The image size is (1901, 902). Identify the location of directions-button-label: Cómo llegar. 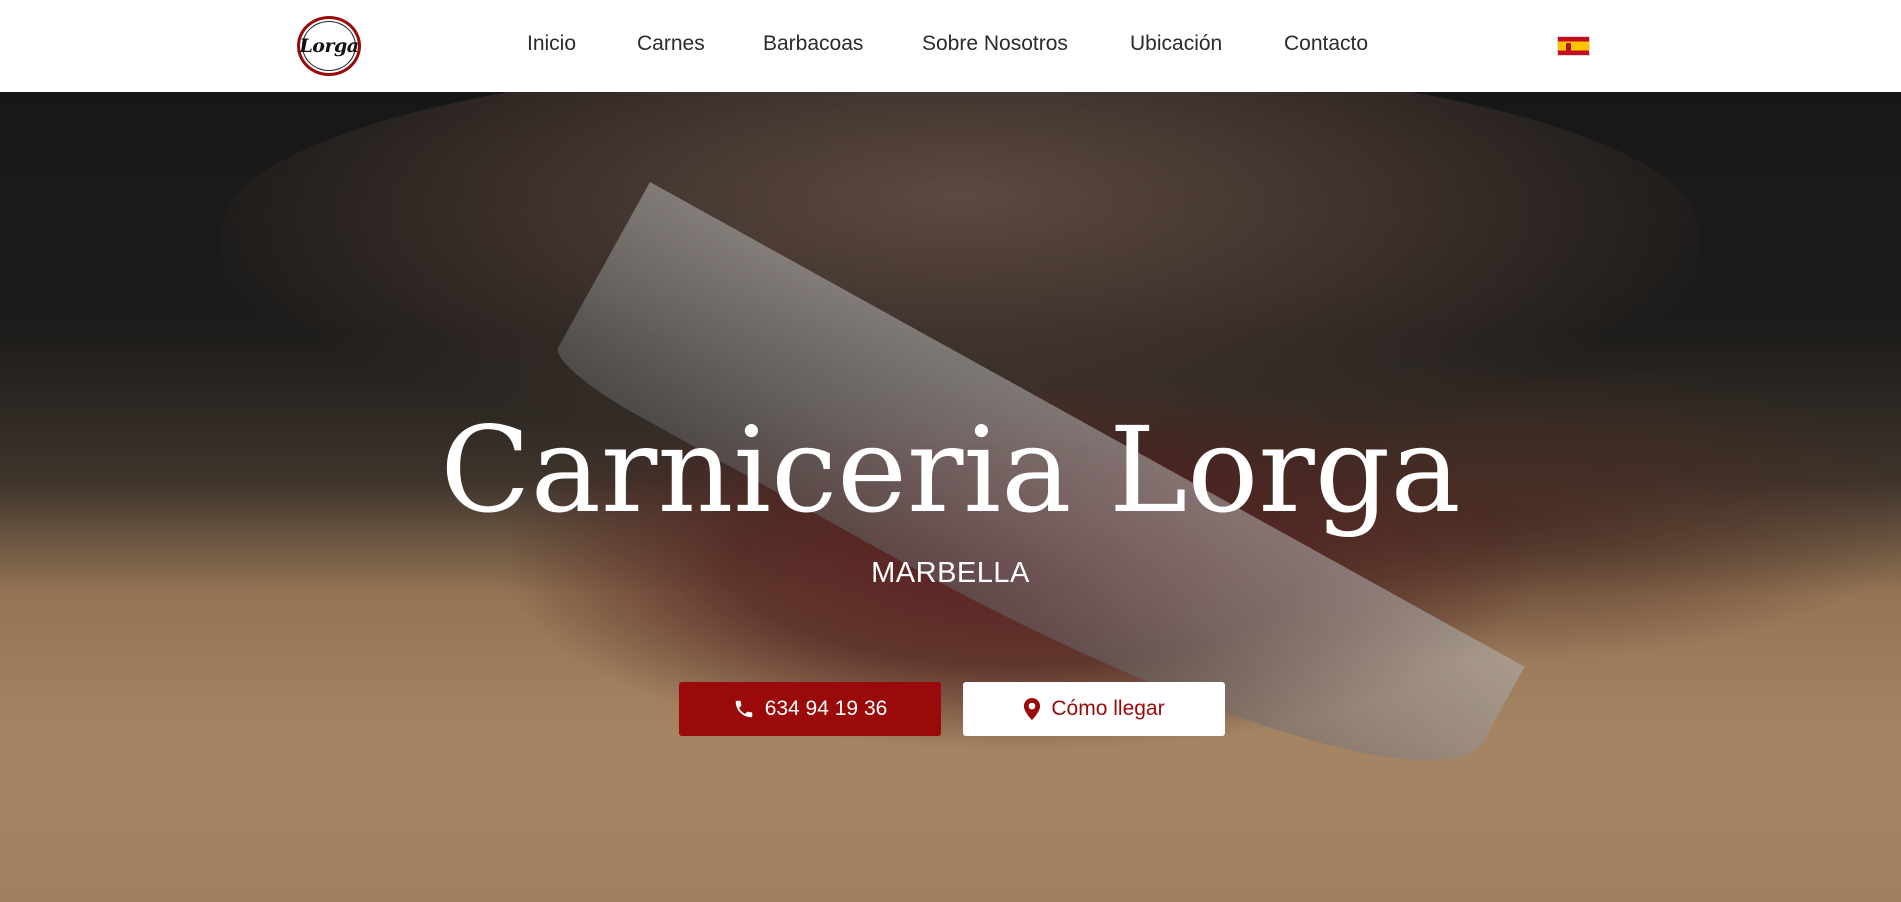
(1108, 708).